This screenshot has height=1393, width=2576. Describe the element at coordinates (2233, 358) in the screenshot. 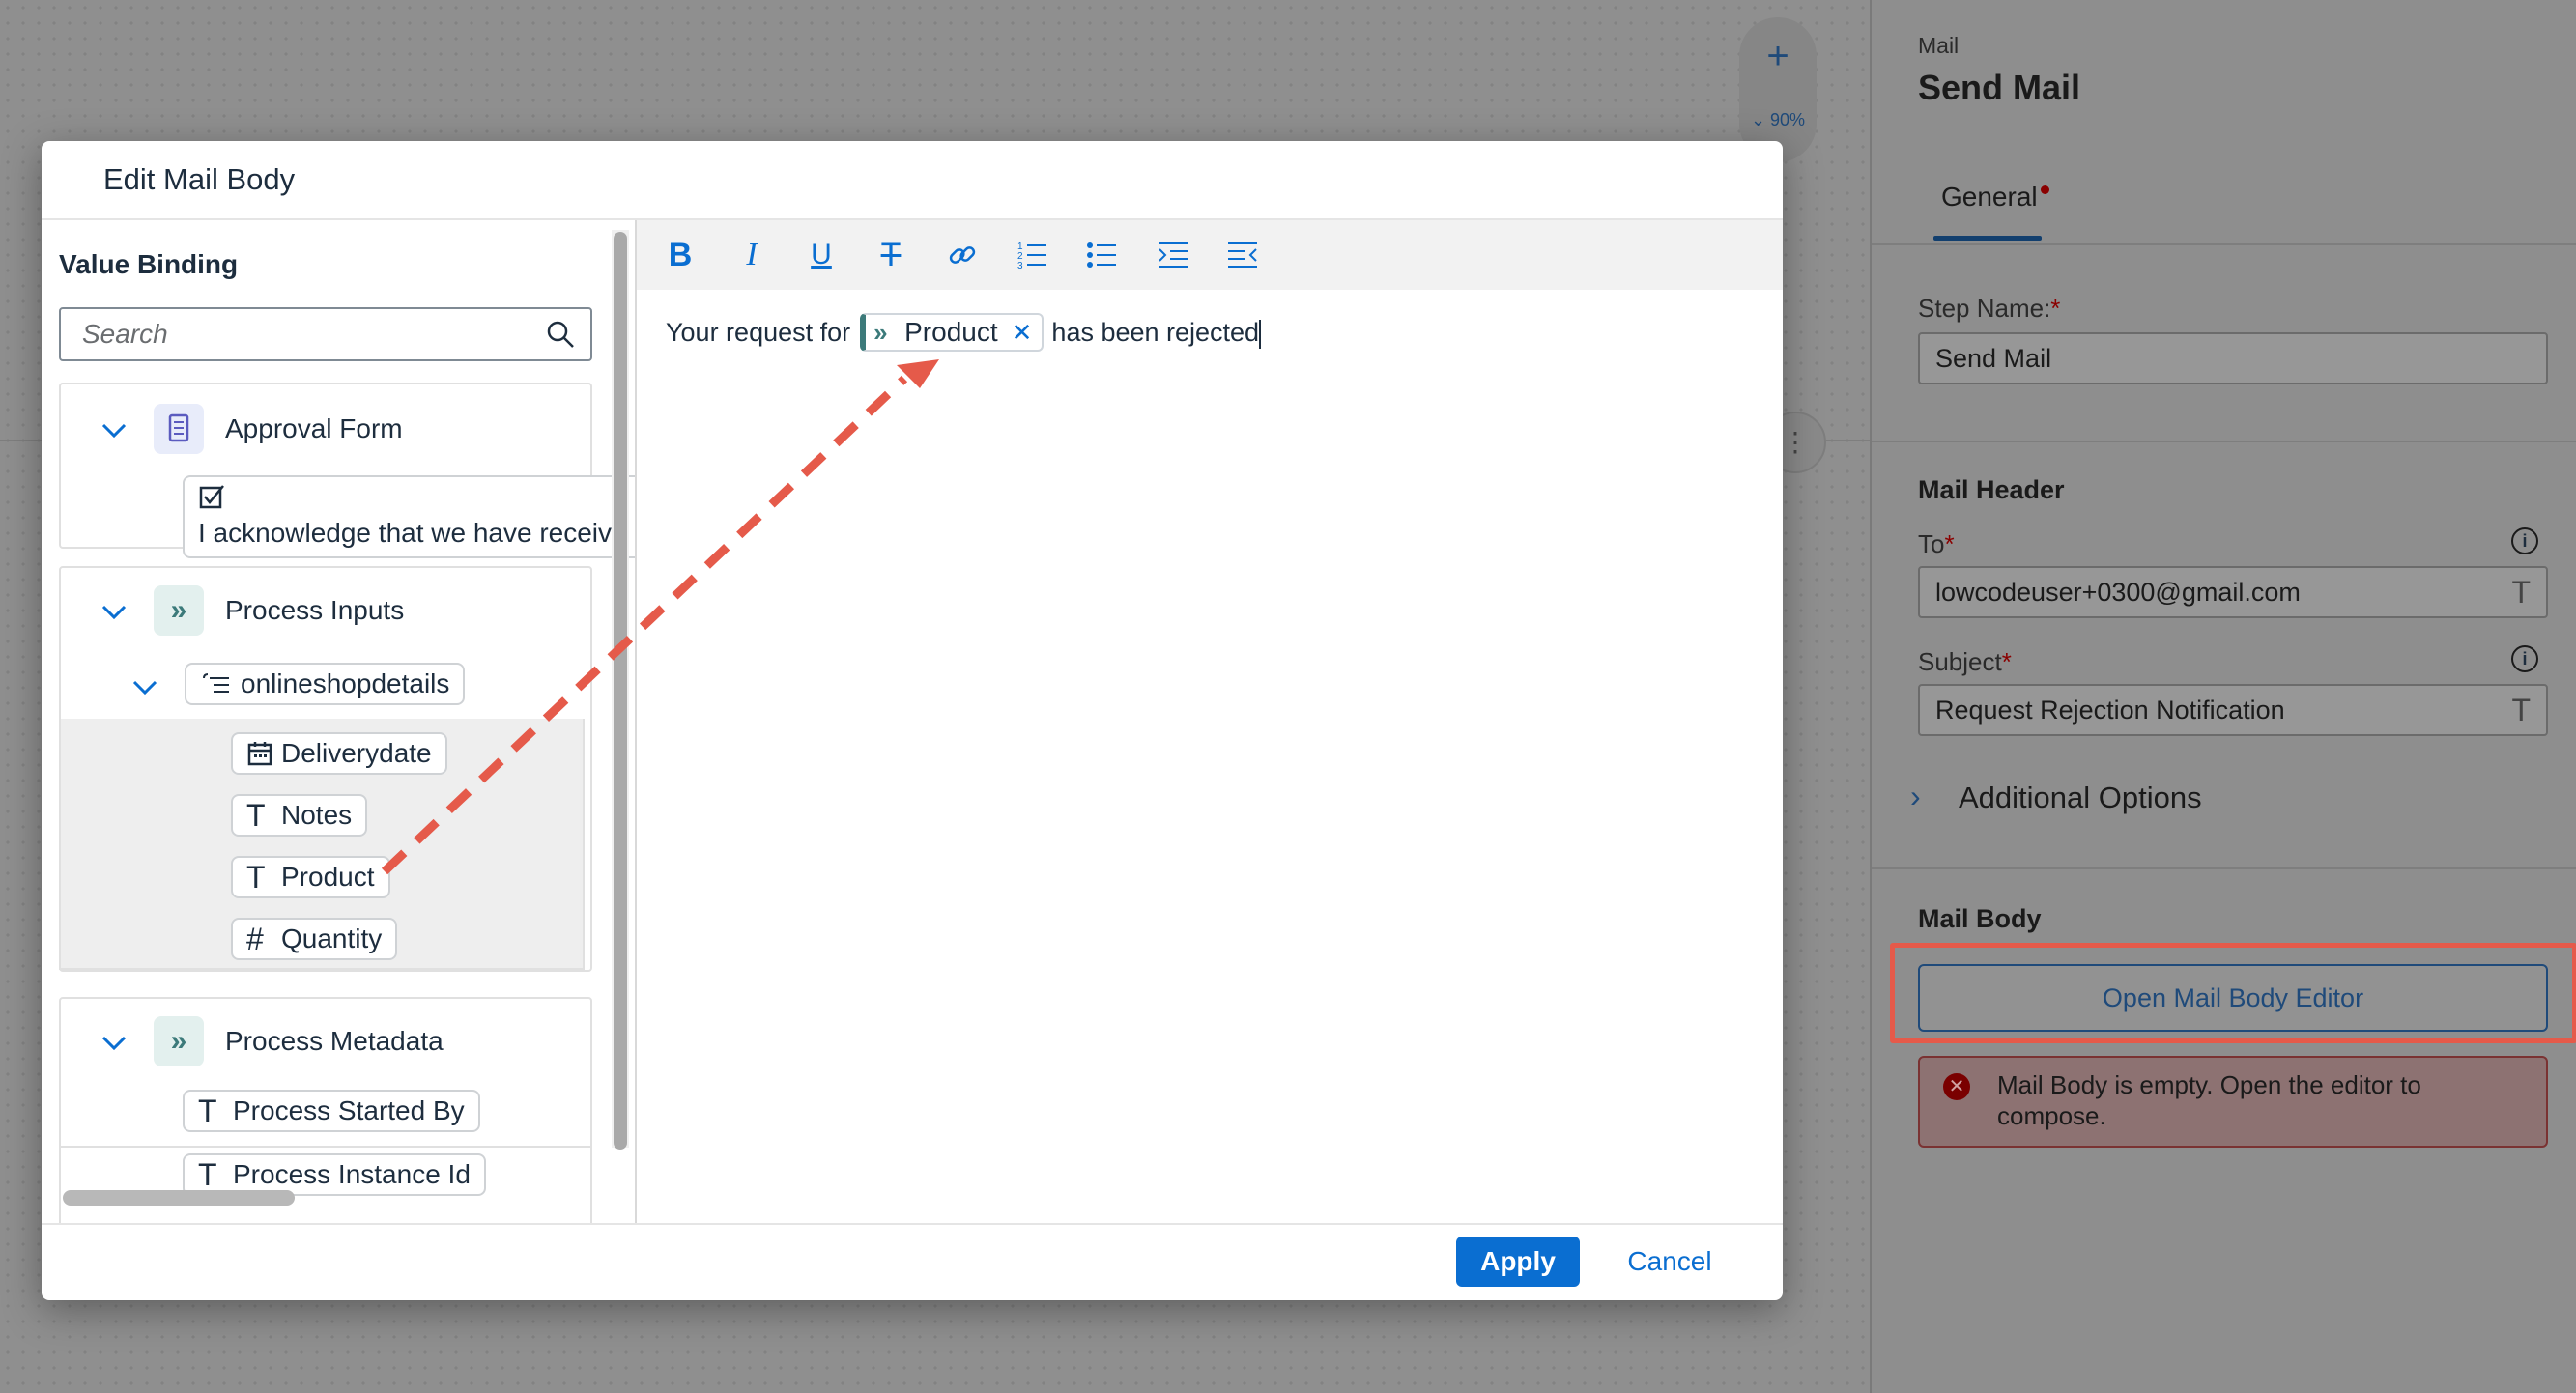

I see `step-name-field: Send Mail` at that location.